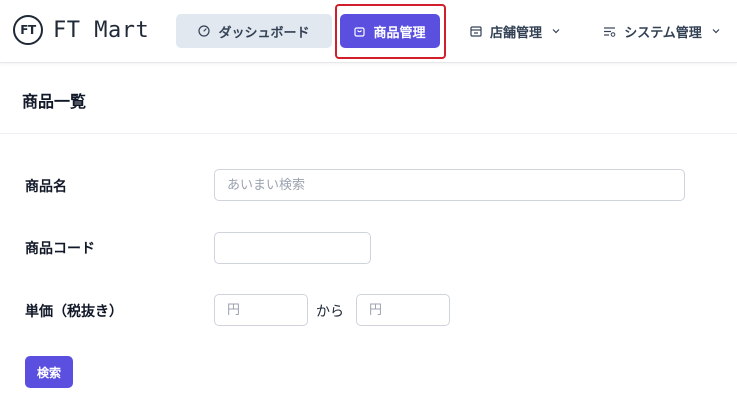 The height and width of the screenshot is (411, 737). Describe the element at coordinates (360, 31) in the screenshot. I see `shopping-bag-icon` at that location.